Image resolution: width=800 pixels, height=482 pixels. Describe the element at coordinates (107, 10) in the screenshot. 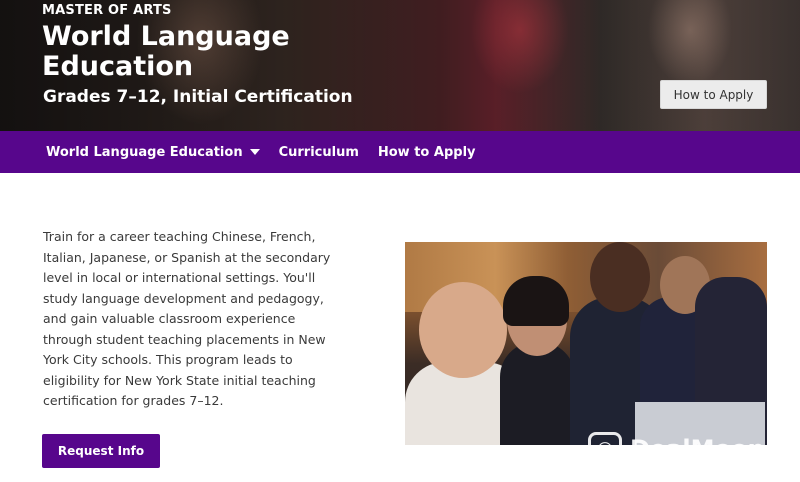

I see `hero-eyebrow: MASTER OF ARTS` at that location.